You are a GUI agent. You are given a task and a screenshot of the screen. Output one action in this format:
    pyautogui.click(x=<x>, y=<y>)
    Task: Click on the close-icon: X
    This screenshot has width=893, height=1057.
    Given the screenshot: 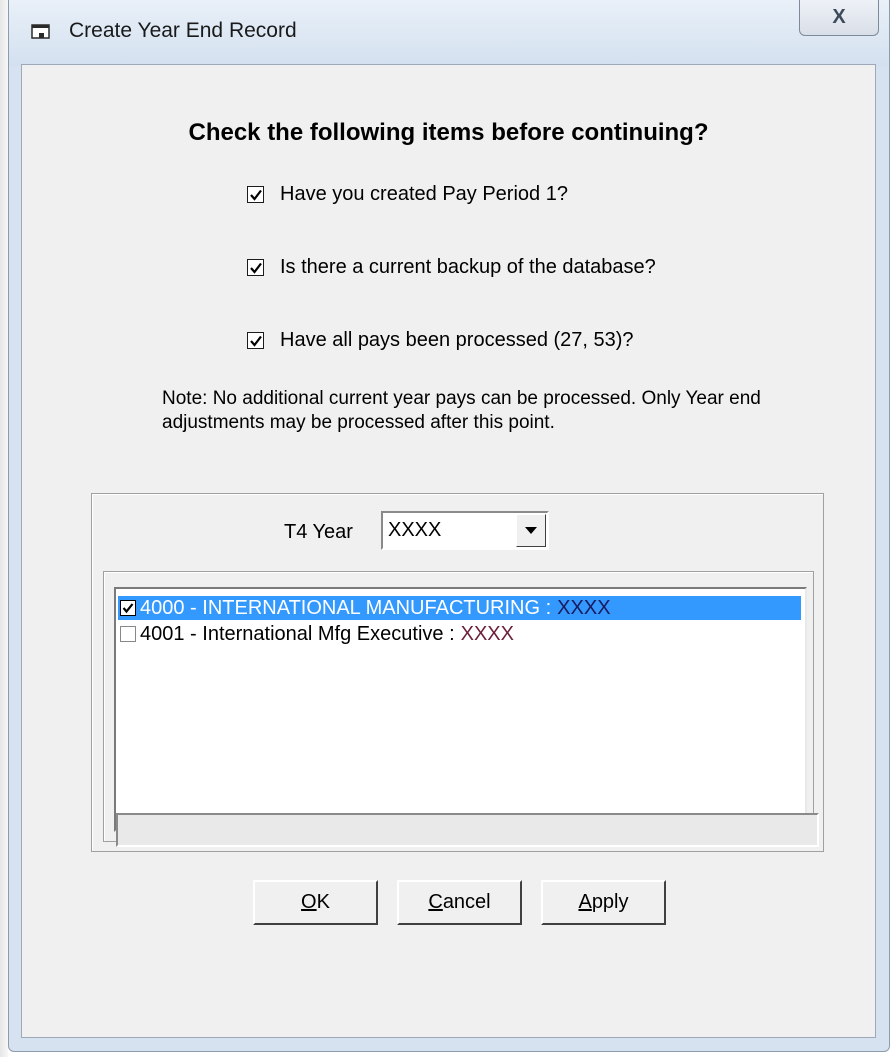 What is the action you would take?
    pyautogui.click(x=839, y=17)
    